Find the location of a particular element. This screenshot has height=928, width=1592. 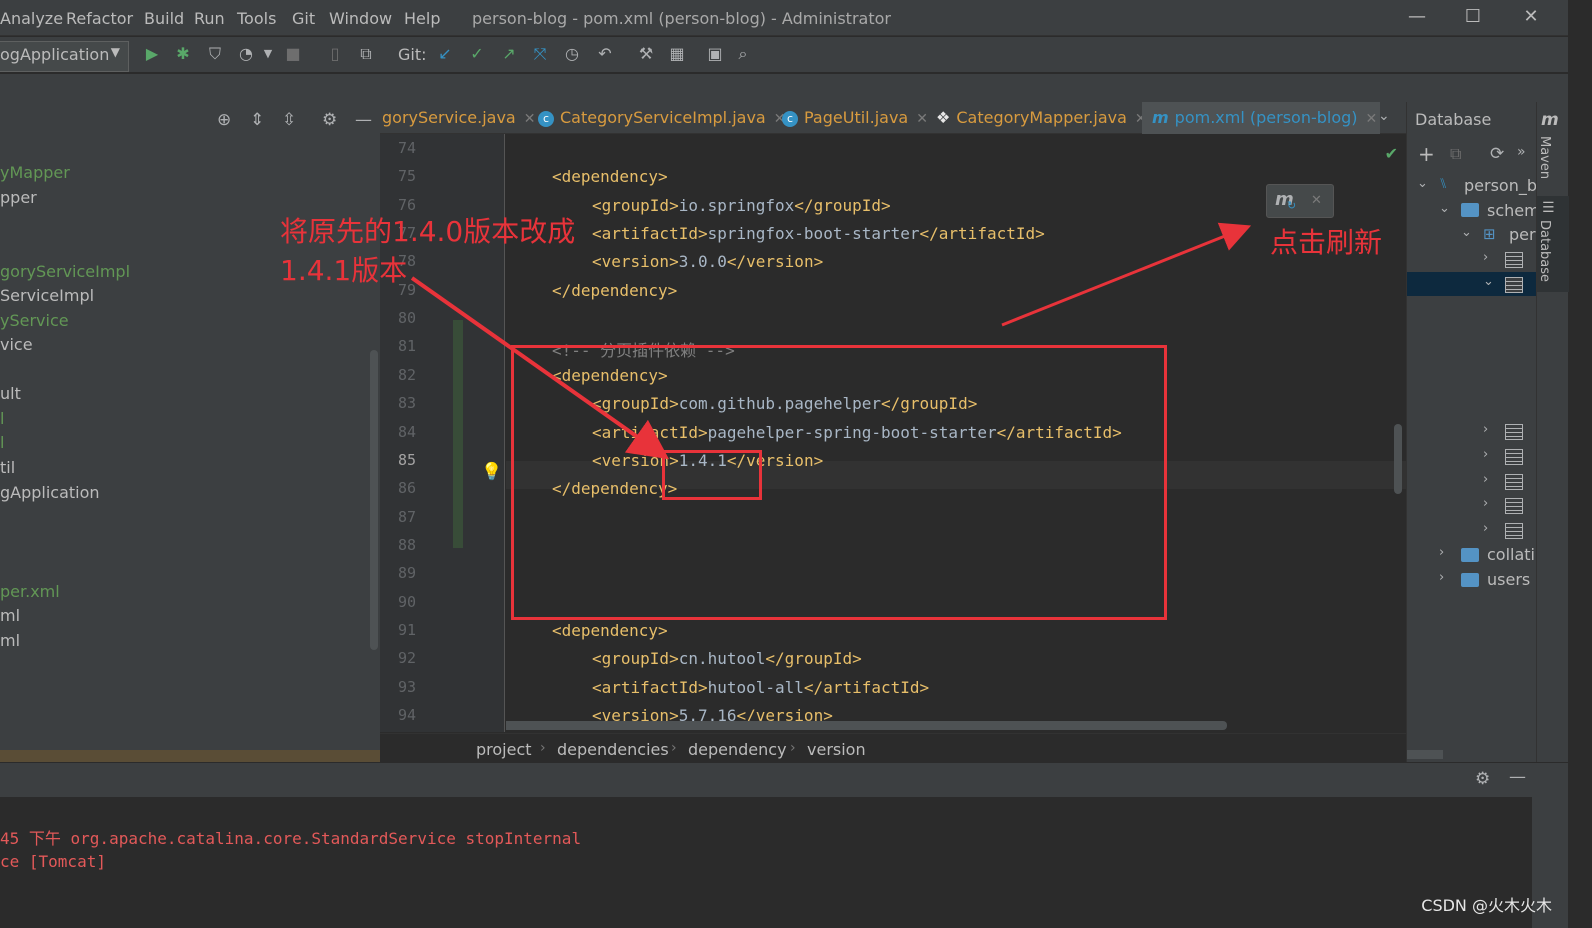

annotation-arrows is located at coordinates (831, 341).